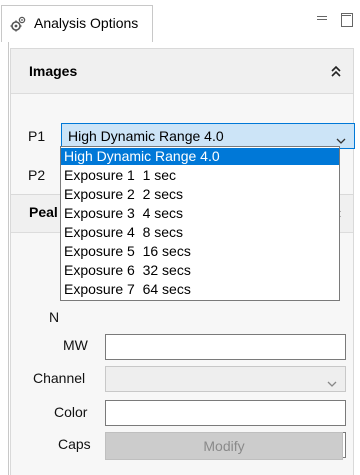 The height and width of the screenshot is (475, 360). Describe the element at coordinates (224, 446) in the screenshot. I see `modify-button: Modify` at that location.